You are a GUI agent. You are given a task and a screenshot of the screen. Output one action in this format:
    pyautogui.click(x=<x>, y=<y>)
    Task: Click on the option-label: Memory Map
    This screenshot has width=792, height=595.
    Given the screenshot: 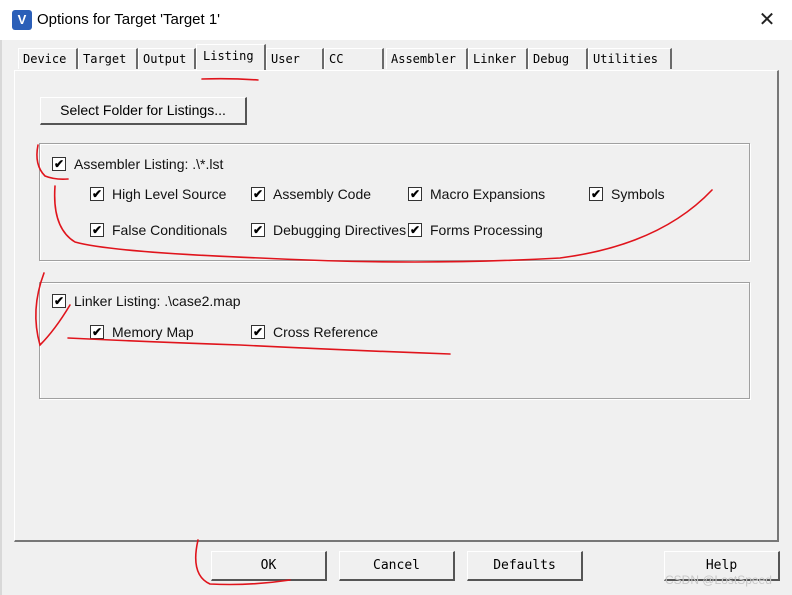 What is the action you would take?
    pyautogui.click(x=153, y=332)
    